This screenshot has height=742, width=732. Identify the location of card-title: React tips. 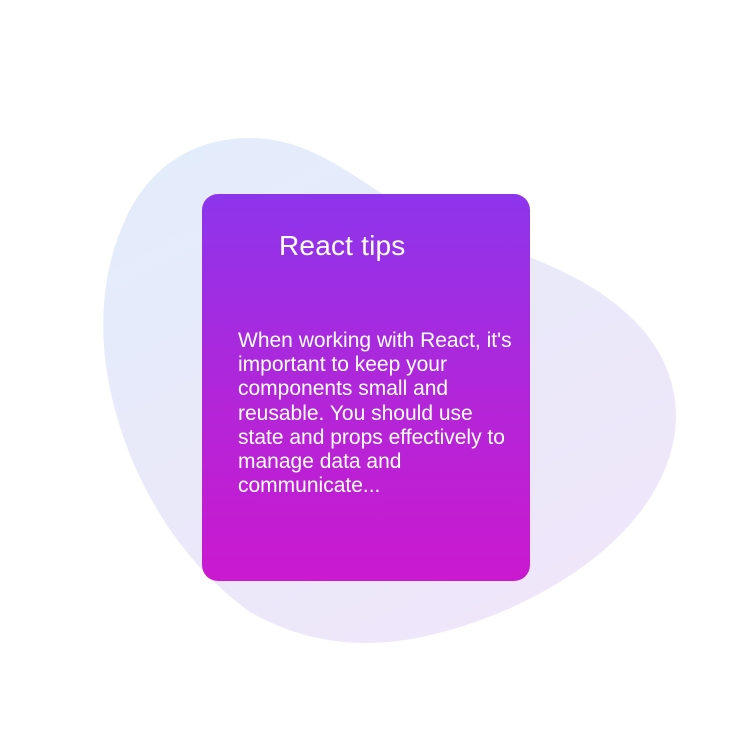
(342, 245).